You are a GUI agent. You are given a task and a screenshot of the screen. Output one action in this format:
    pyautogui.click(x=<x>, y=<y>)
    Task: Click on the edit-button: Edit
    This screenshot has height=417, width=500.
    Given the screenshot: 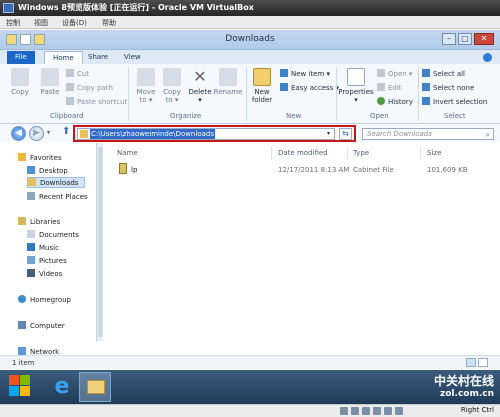 What is the action you would take?
    pyautogui.click(x=389, y=87)
    